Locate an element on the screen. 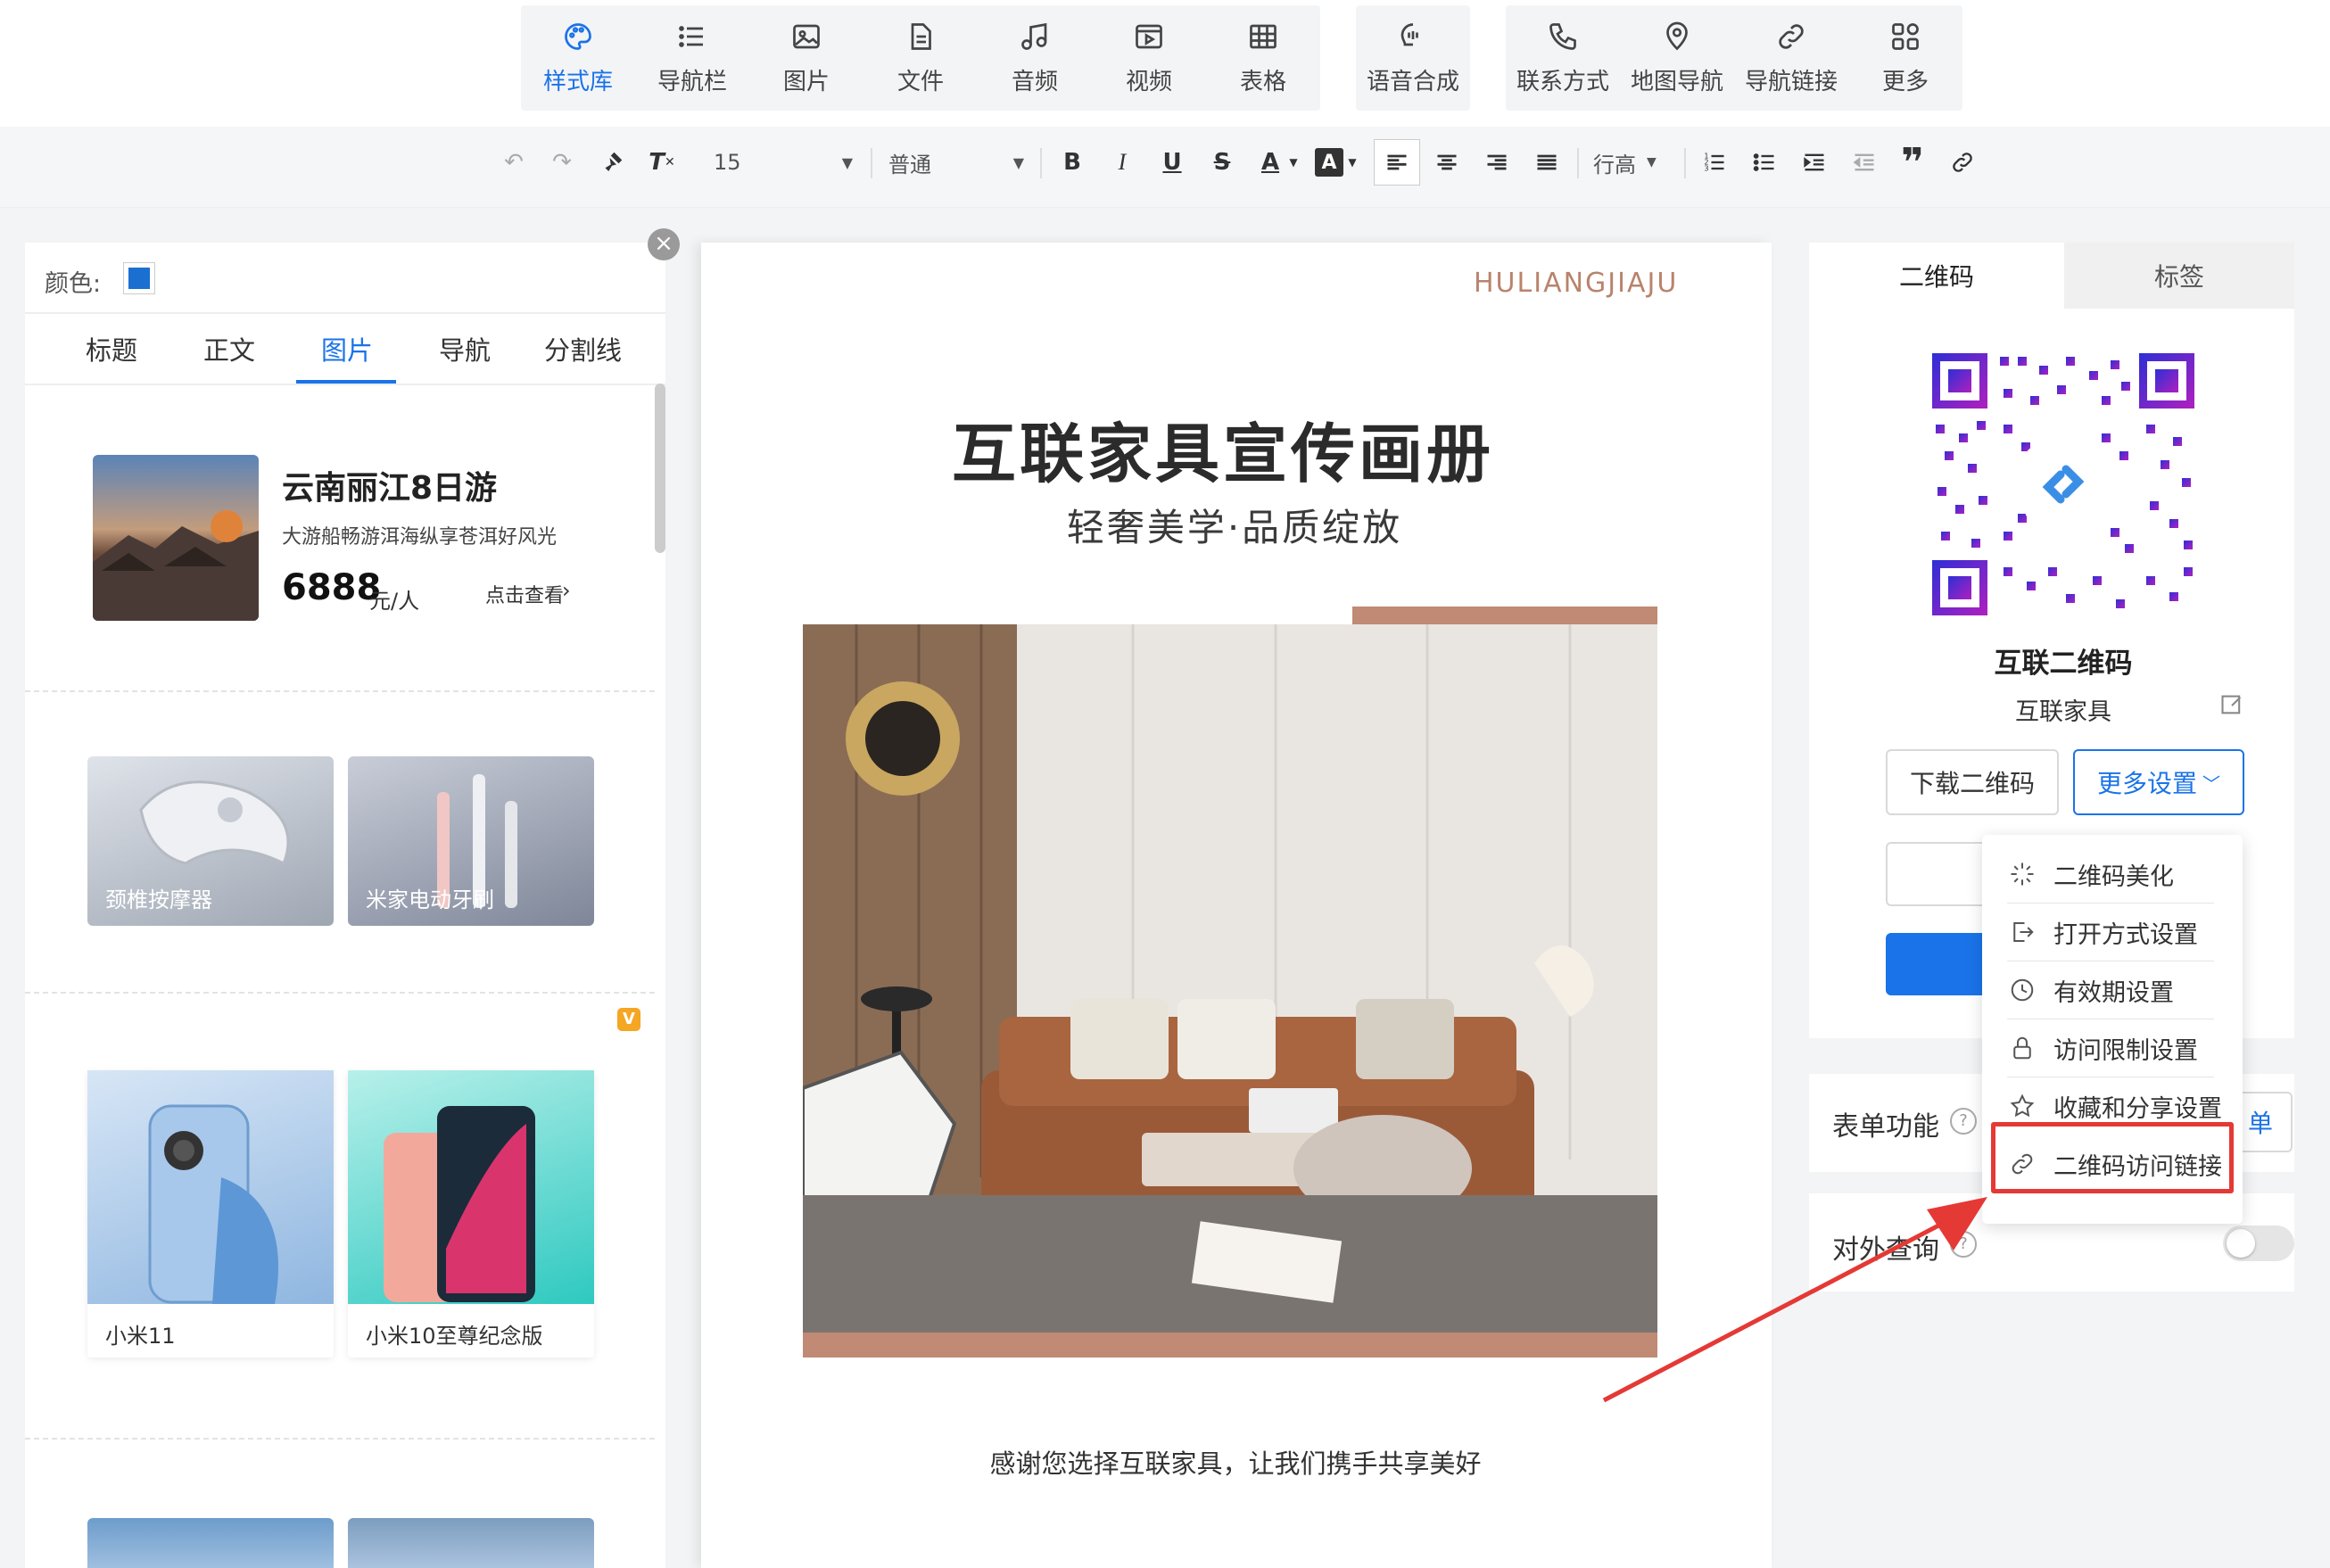 The width and height of the screenshot is (2330, 1568). download-qr-label: 下载二维码 is located at coordinates (1972, 783).